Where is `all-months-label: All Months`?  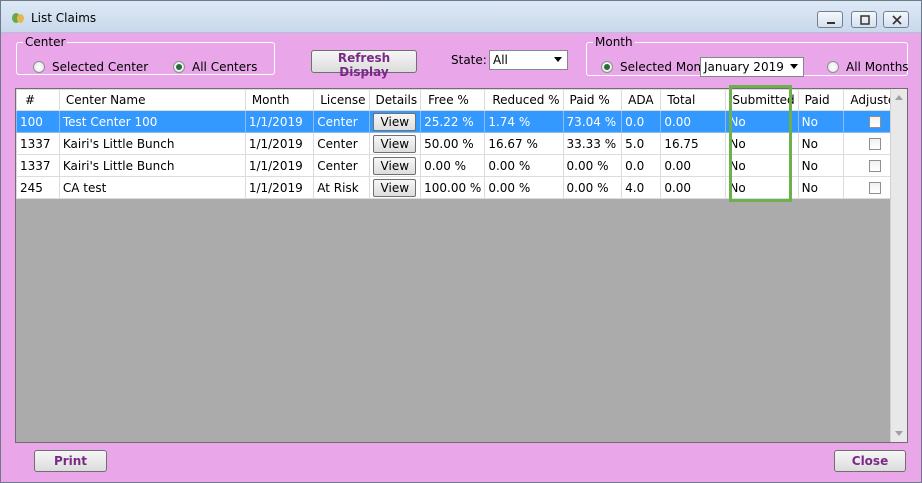 all-months-label: All Months is located at coordinates (877, 67).